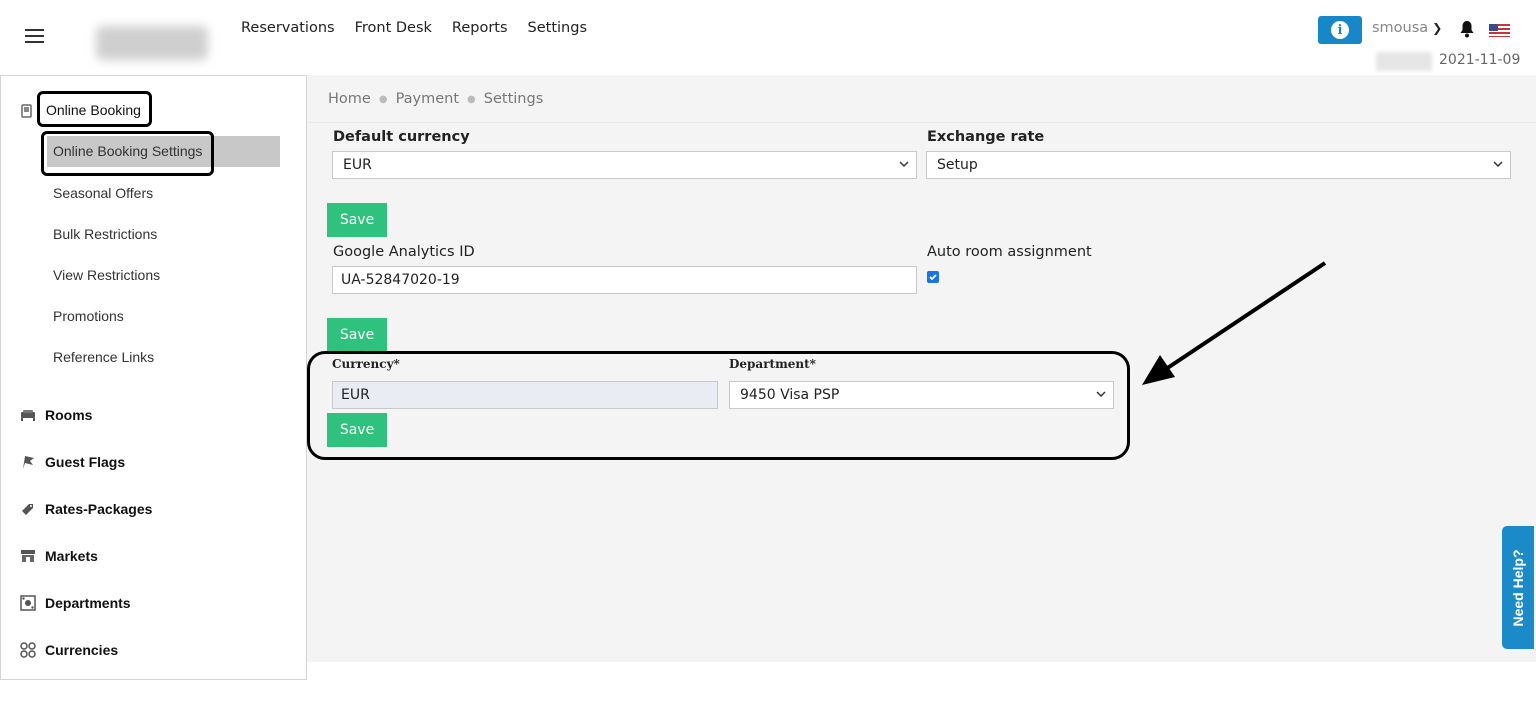 This screenshot has height=722, width=1536. Describe the element at coordinates (427, 99) in the screenshot. I see `breadcrumb-payment: Payment` at that location.